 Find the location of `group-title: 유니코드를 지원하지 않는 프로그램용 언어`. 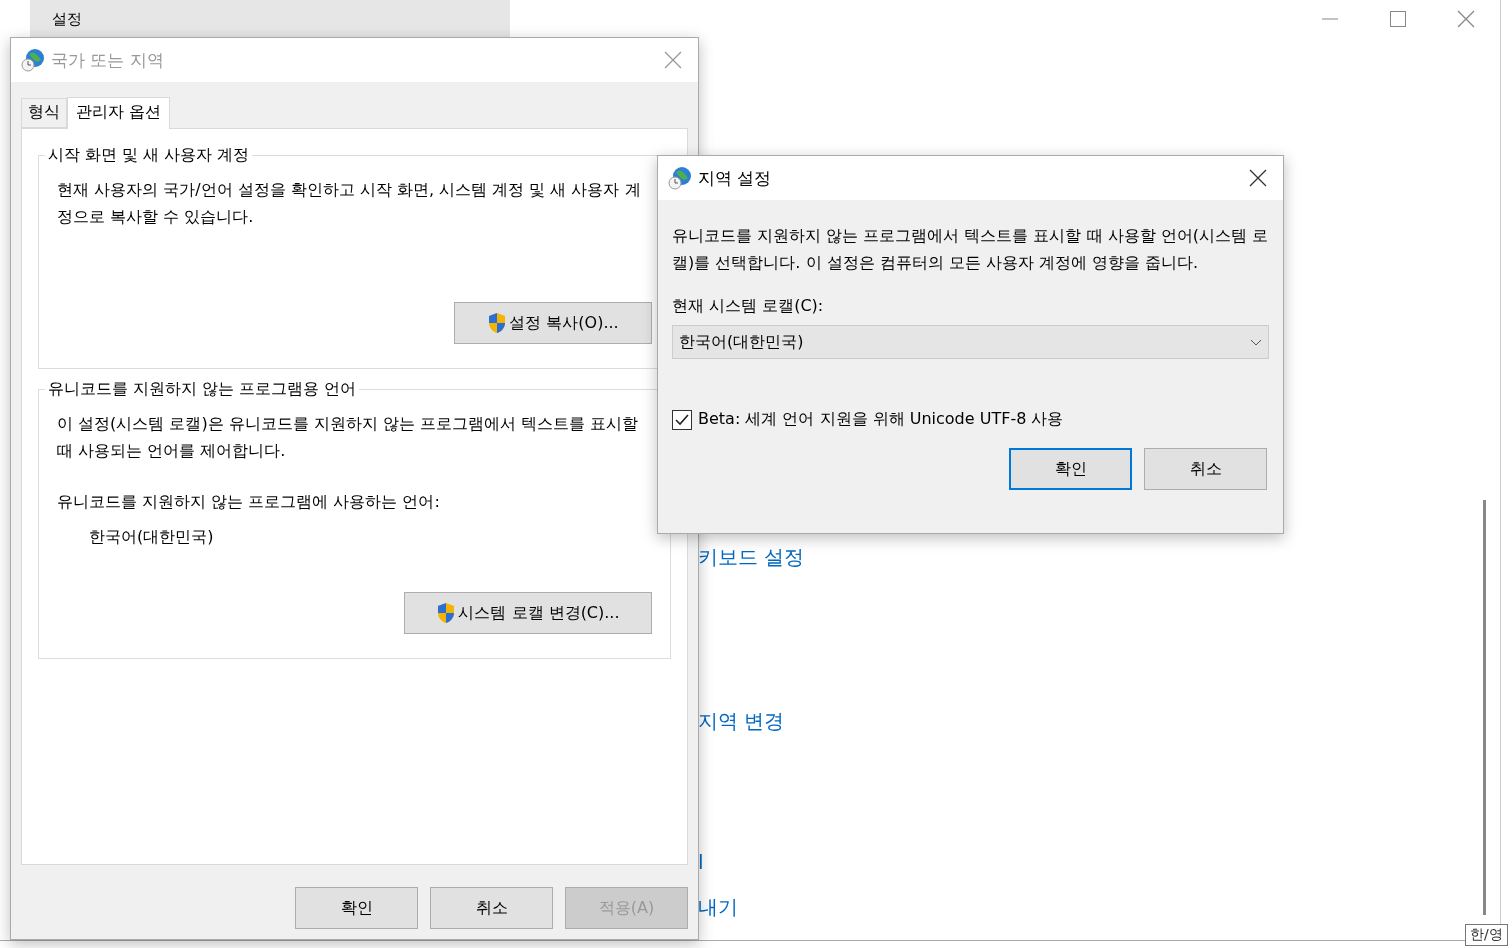

group-title: 유니코드를 지원하지 않는 프로그램용 언어 is located at coordinates (202, 389).